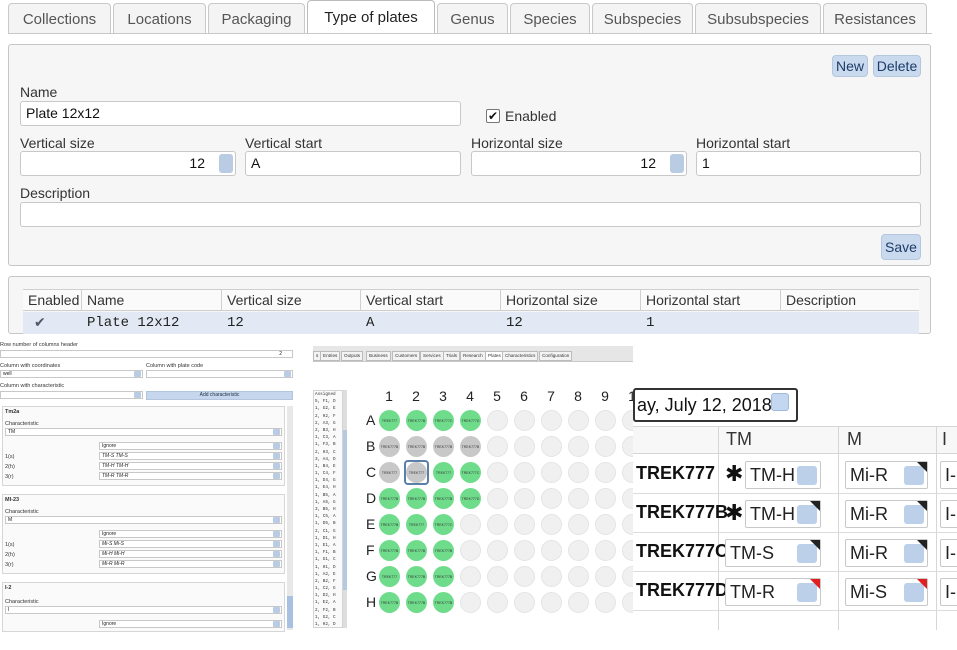 The height and width of the screenshot is (650, 957). Describe the element at coordinates (470, 498) in the screenshot. I see `plate-well: TREK777D` at that location.